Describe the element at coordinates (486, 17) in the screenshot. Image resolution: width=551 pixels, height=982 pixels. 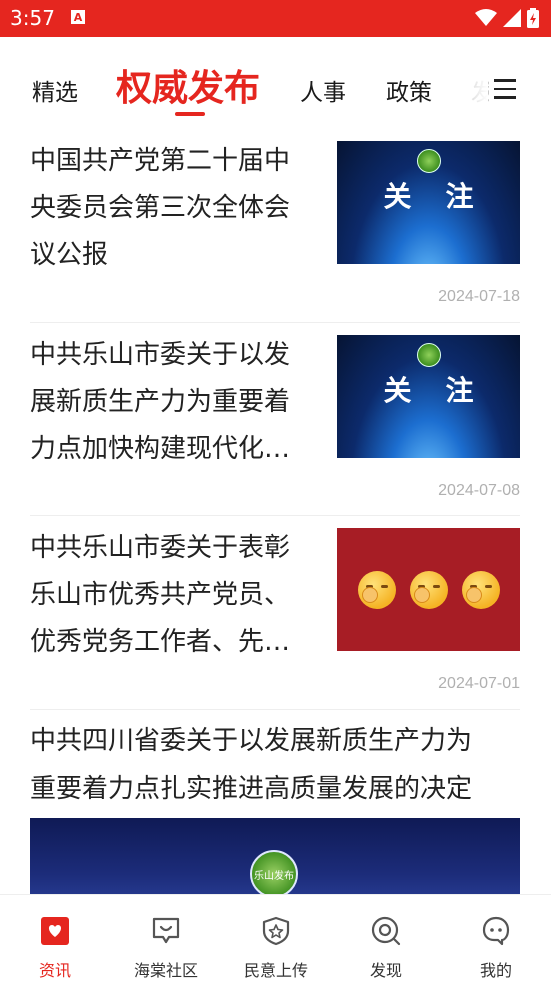
I see `wifi-icon` at that location.